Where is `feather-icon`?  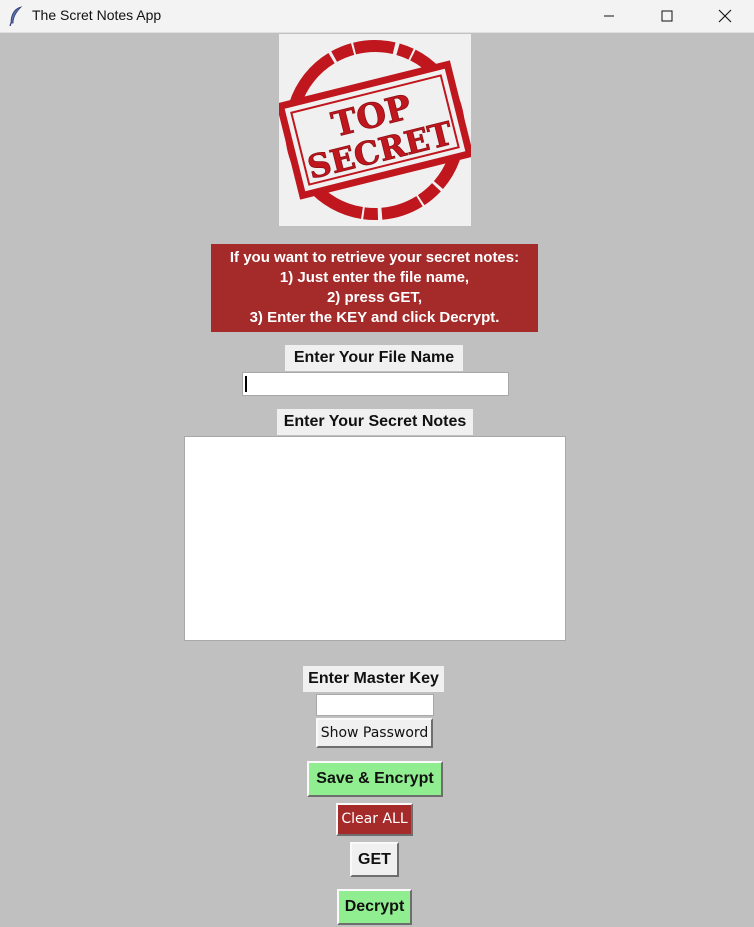 feather-icon is located at coordinates (16, 16).